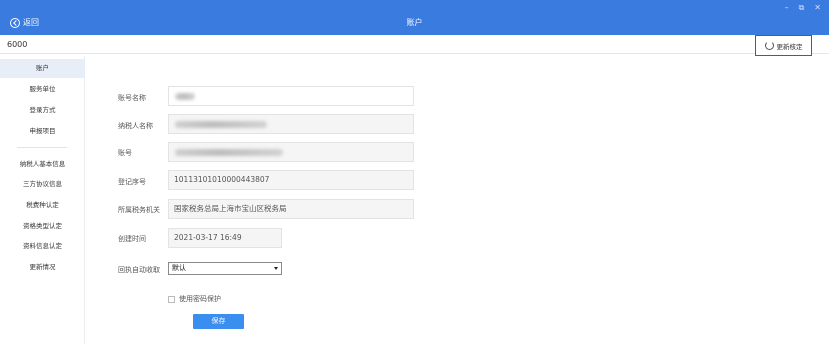  I want to click on account-field, so click(291, 152).